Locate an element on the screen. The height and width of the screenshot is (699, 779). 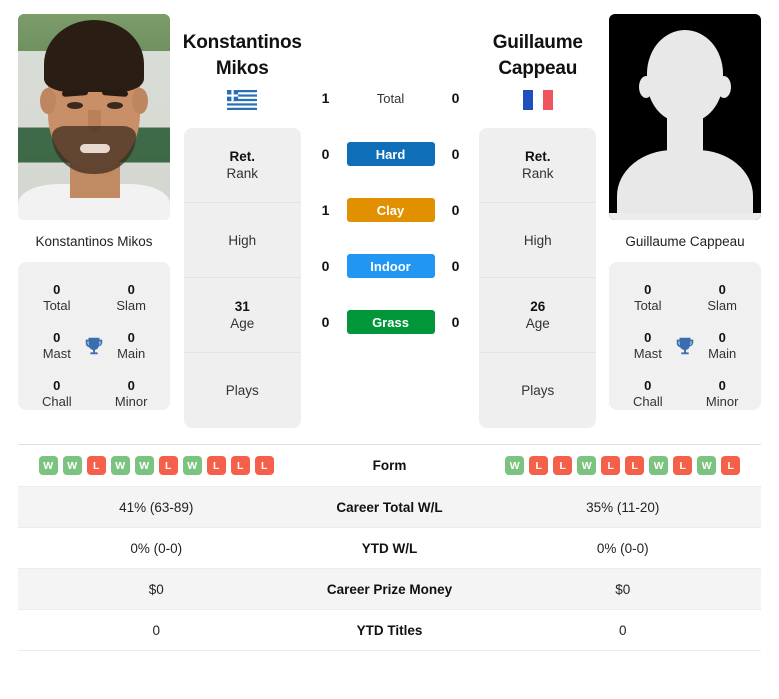
right-player-photo is located at coordinates (685, 117).